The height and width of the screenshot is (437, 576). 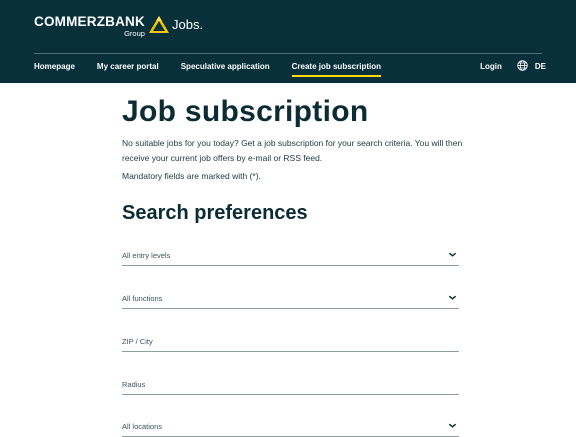 What do you see at coordinates (142, 298) in the screenshot?
I see `function-value: All functions` at bounding box center [142, 298].